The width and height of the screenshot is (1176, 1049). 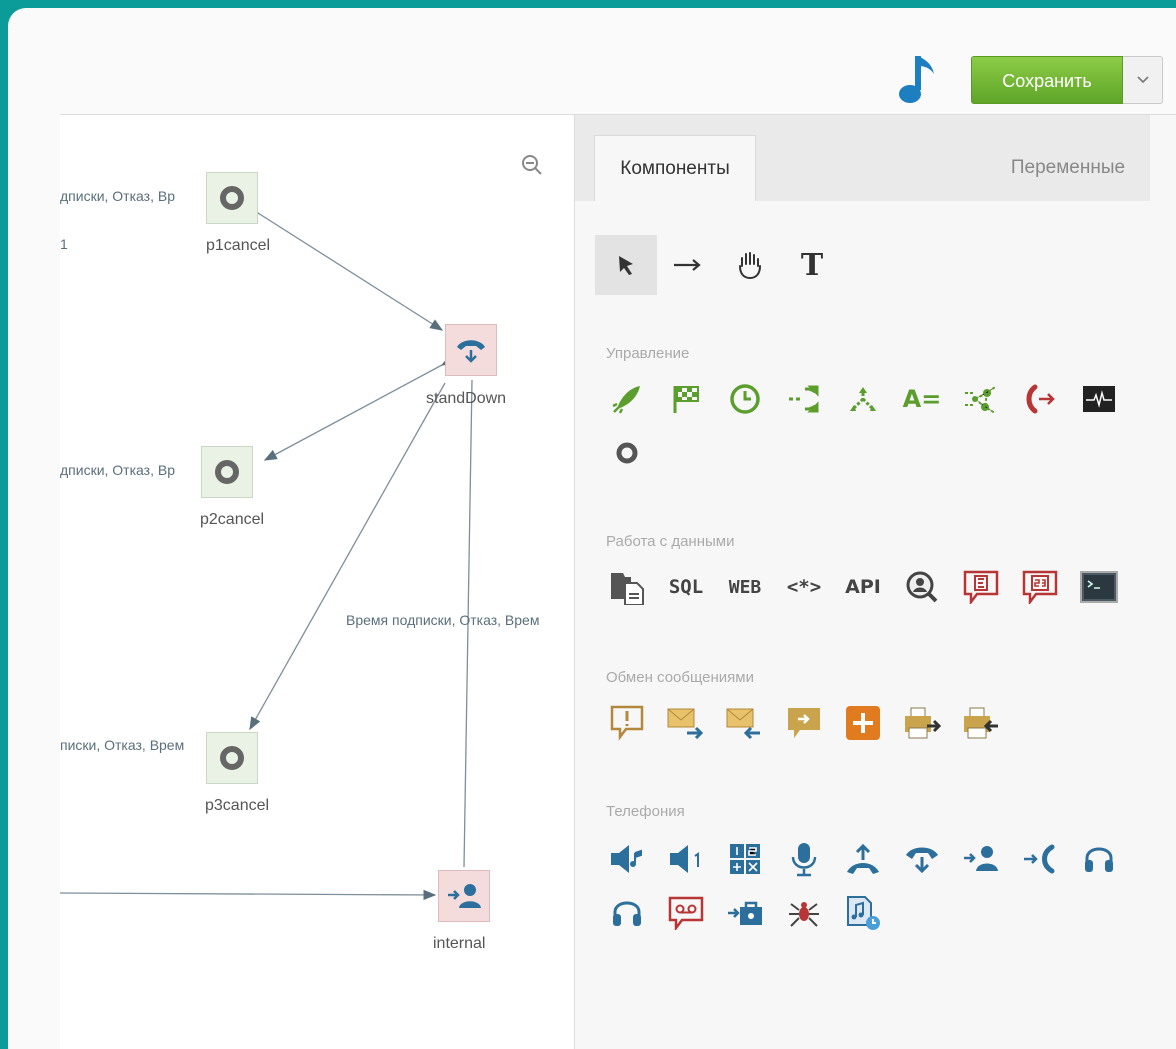 What do you see at coordinates (863, 587) in the screenshot?
I see `api-icon: API` at bounding box center [863, 587].